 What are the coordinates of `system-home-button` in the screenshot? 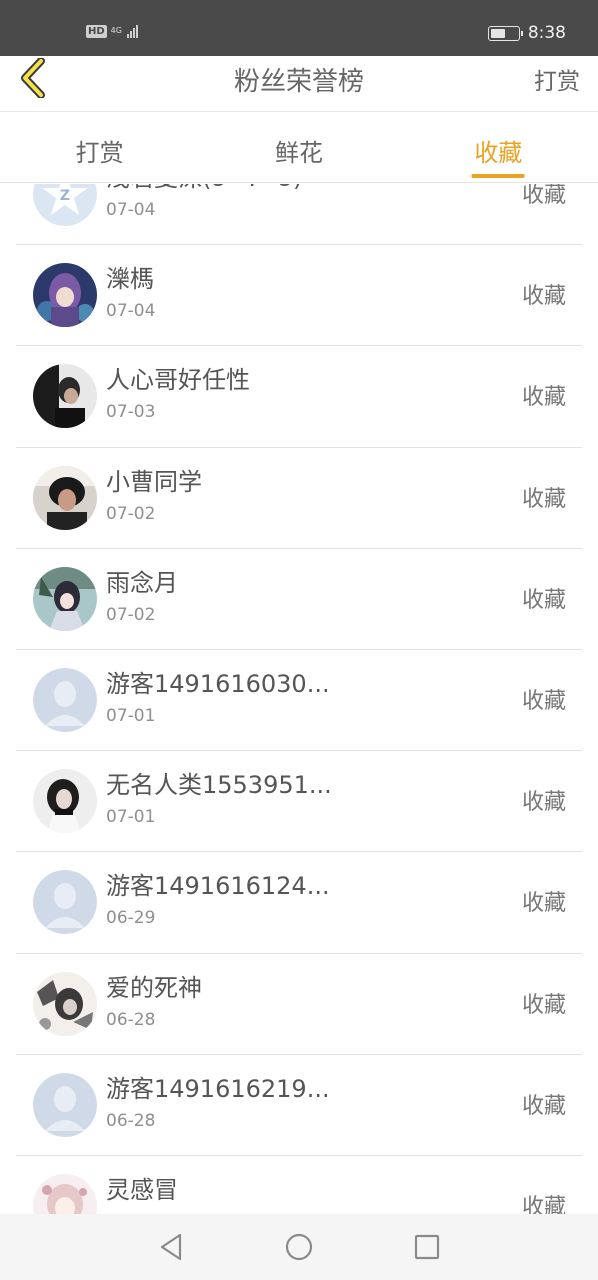 It's located at (299, 1247).